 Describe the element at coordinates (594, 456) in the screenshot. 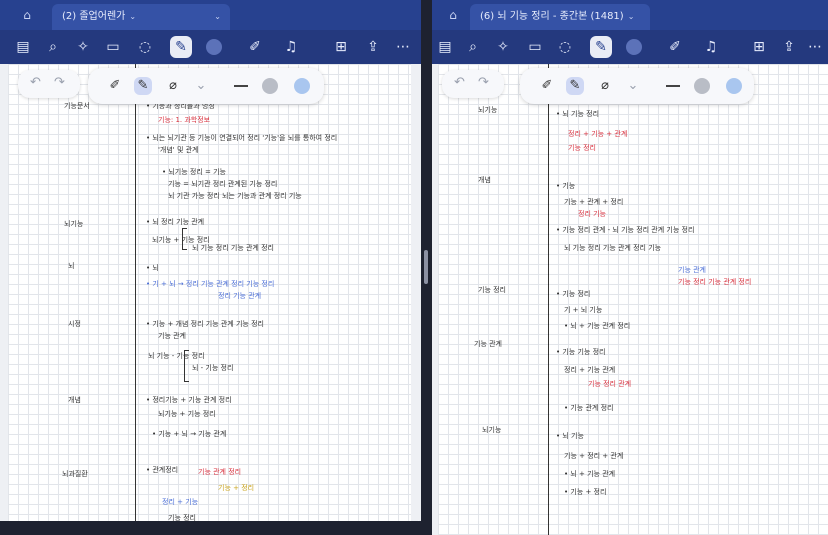

I see `note-line: 기능 + 정리 + 관계` at that location.